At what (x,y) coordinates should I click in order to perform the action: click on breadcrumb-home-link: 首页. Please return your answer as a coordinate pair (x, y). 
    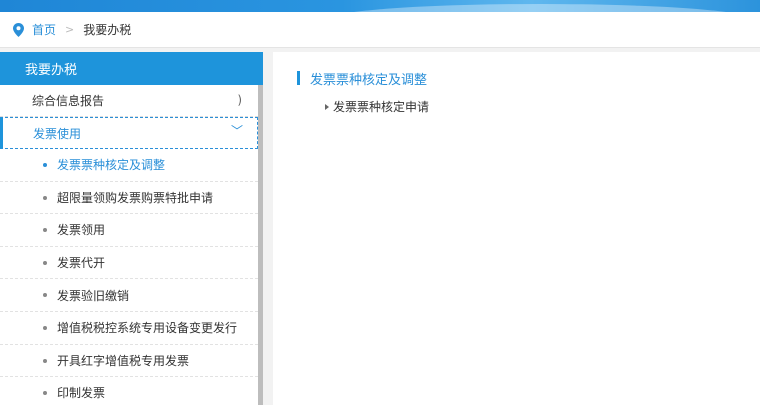
    Looking at the image, I should click on (44, 29).